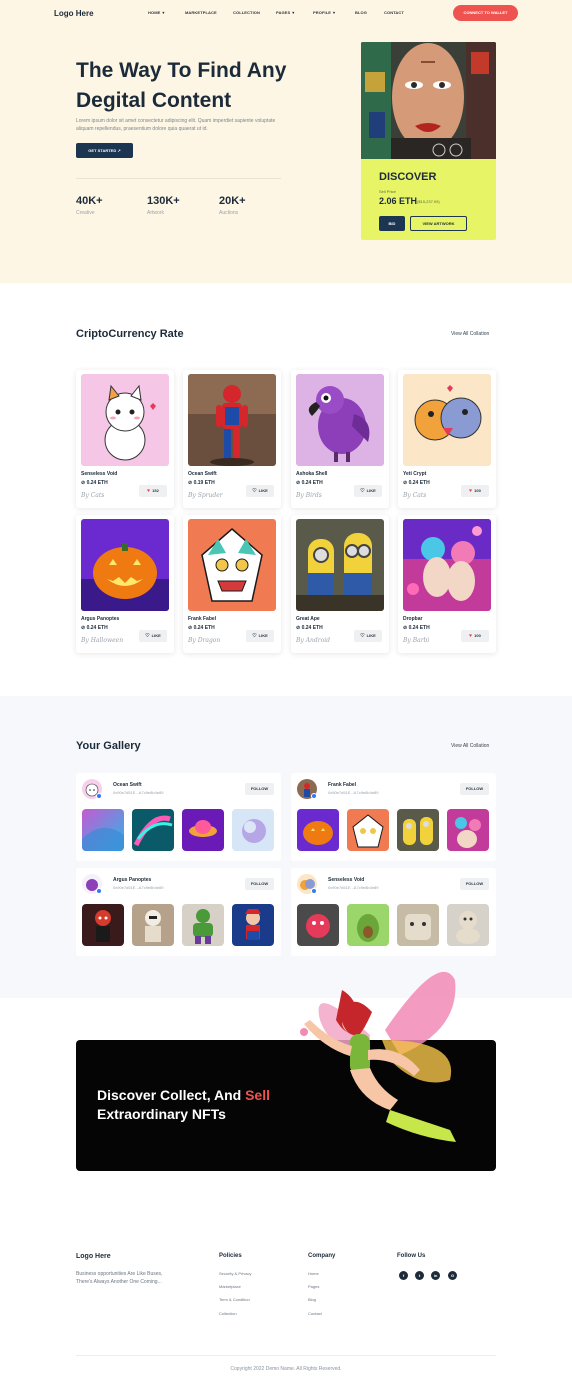 This screenshot has width=572, height=1382. I want to click on nft-name: Frank Fabel, so click(202, 619).